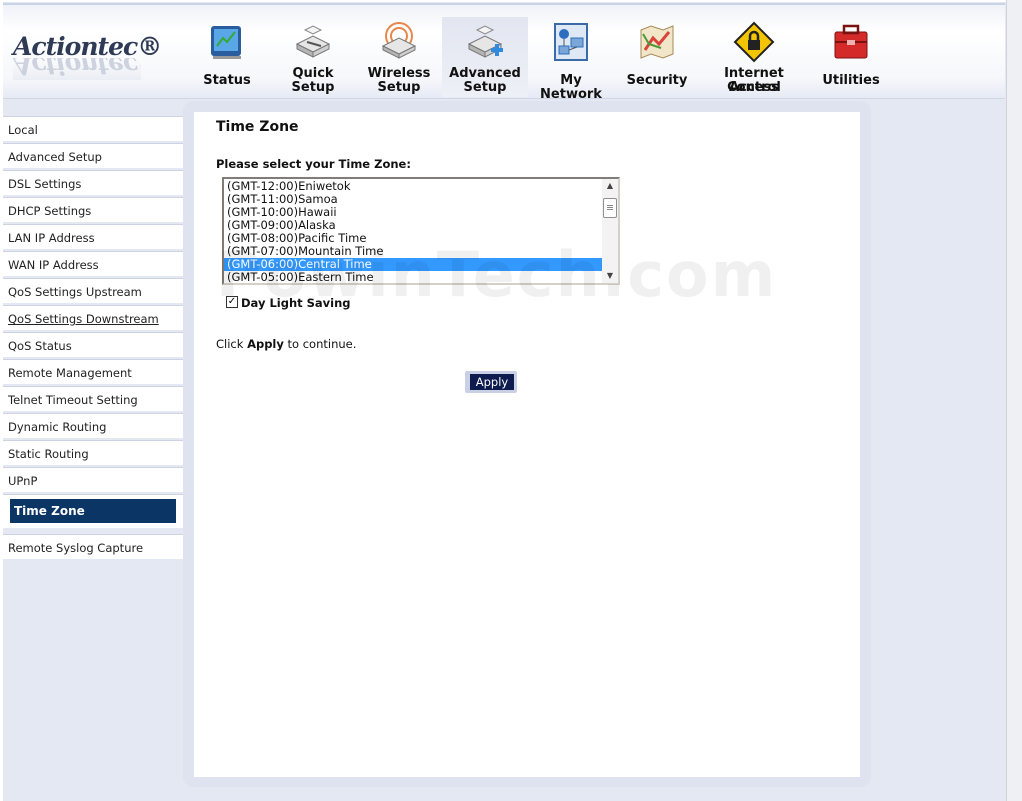 This screenshot has width=1022, height=801. I want to click on scroll-thumb, so click(610, 208).